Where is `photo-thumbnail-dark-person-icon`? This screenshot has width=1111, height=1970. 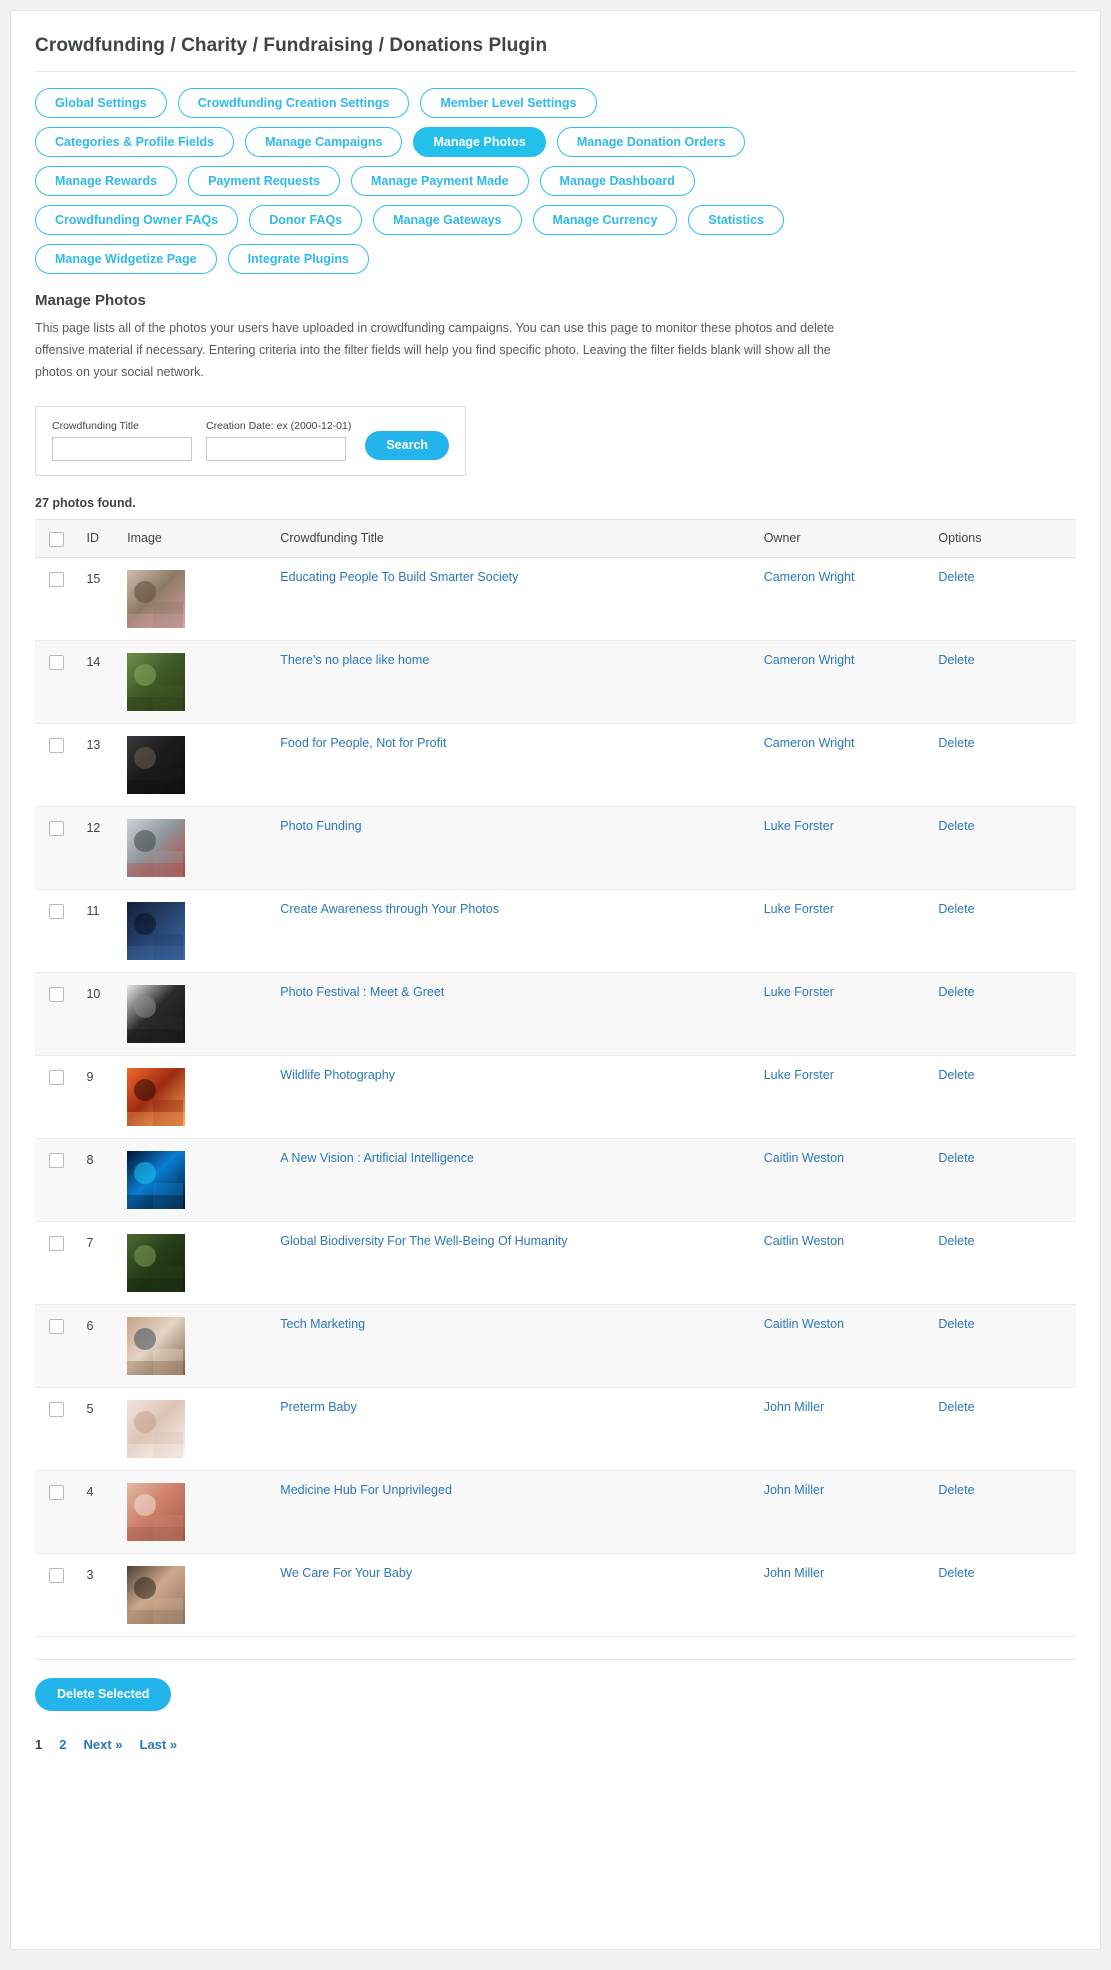 photo-thumbnail-dark-person-icon is located at coordinates (156, 764).